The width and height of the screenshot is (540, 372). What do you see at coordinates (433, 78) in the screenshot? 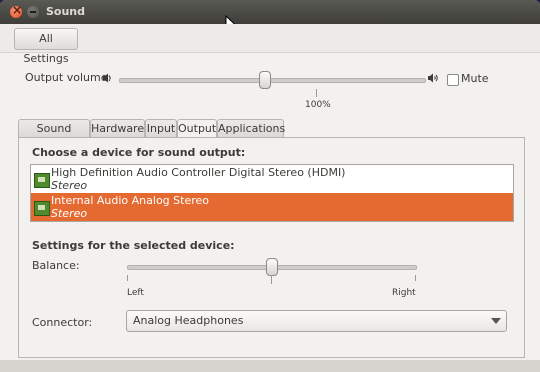
I see `speaker-high-icon` at bounding box center [433, 78].